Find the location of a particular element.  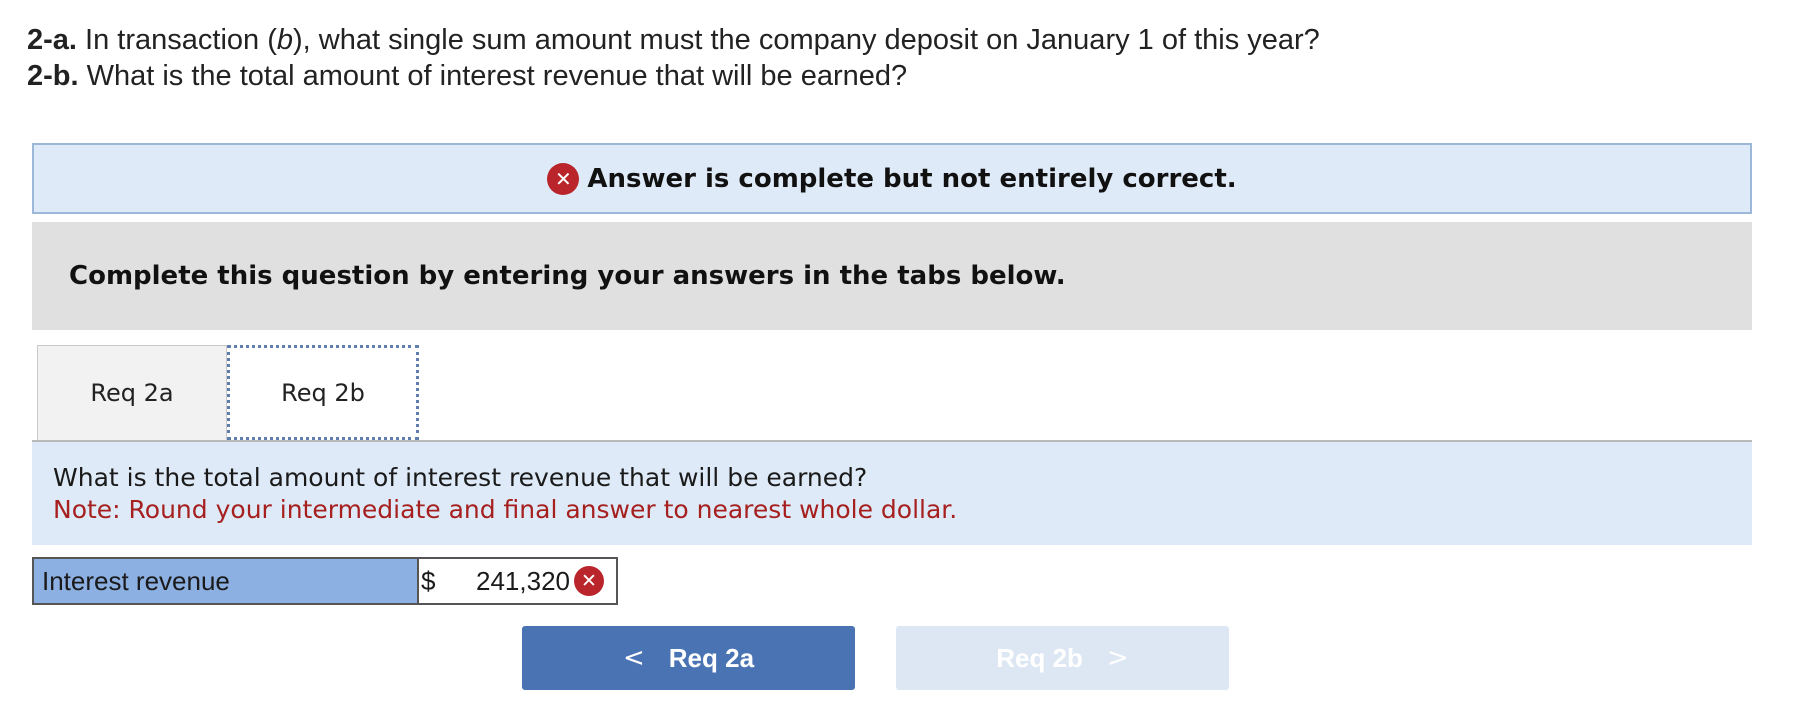

chevron-left-icon: < is located at coordinates (633, 658).